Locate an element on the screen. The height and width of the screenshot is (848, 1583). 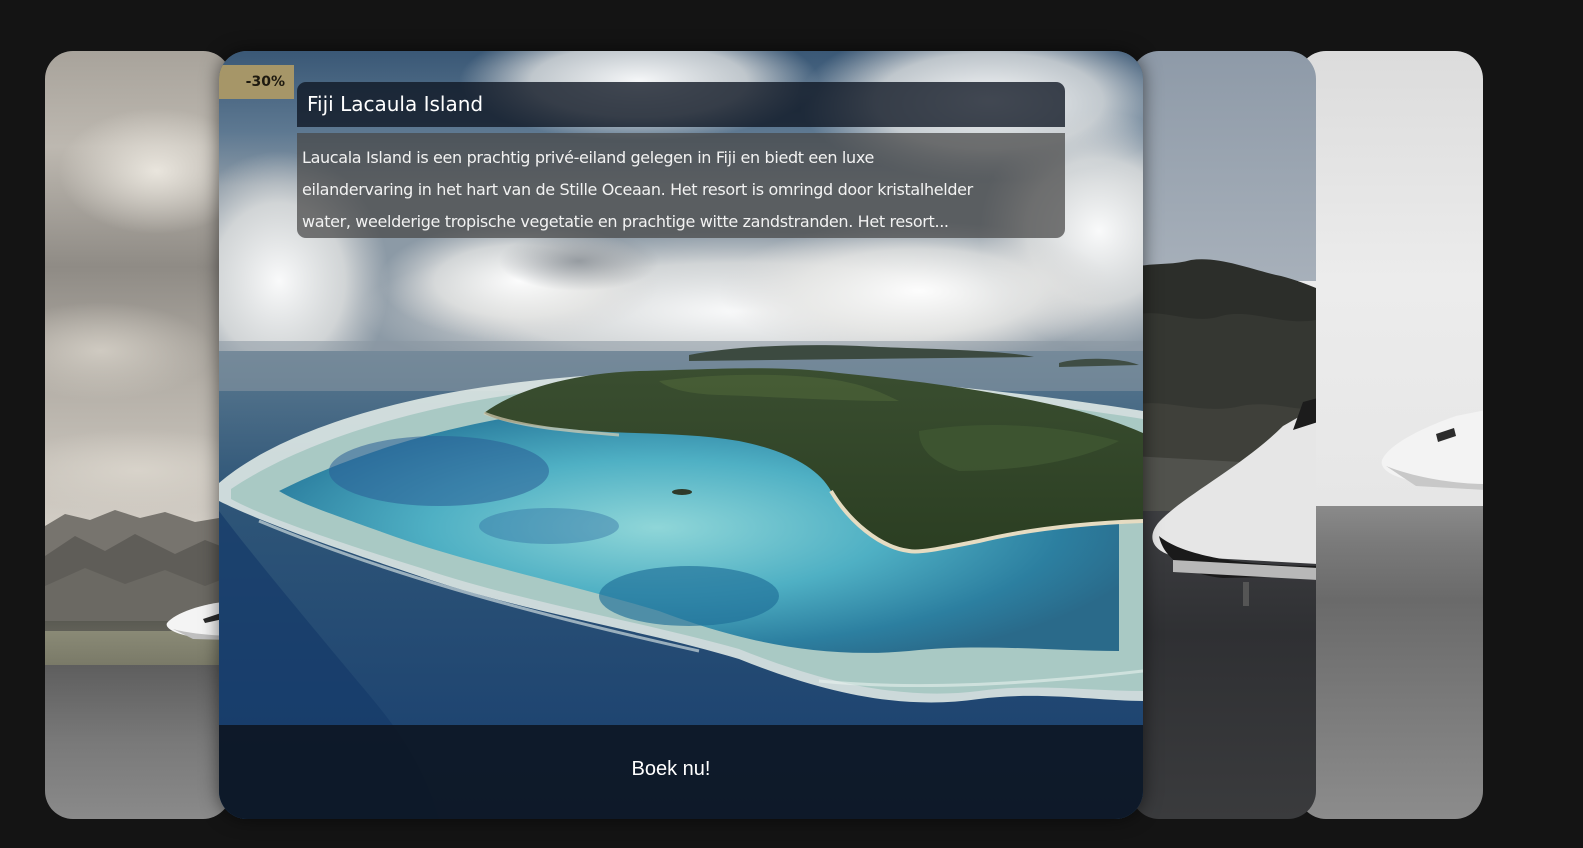
booking-bar: Boek nu! is located at coordinates (681, 772).